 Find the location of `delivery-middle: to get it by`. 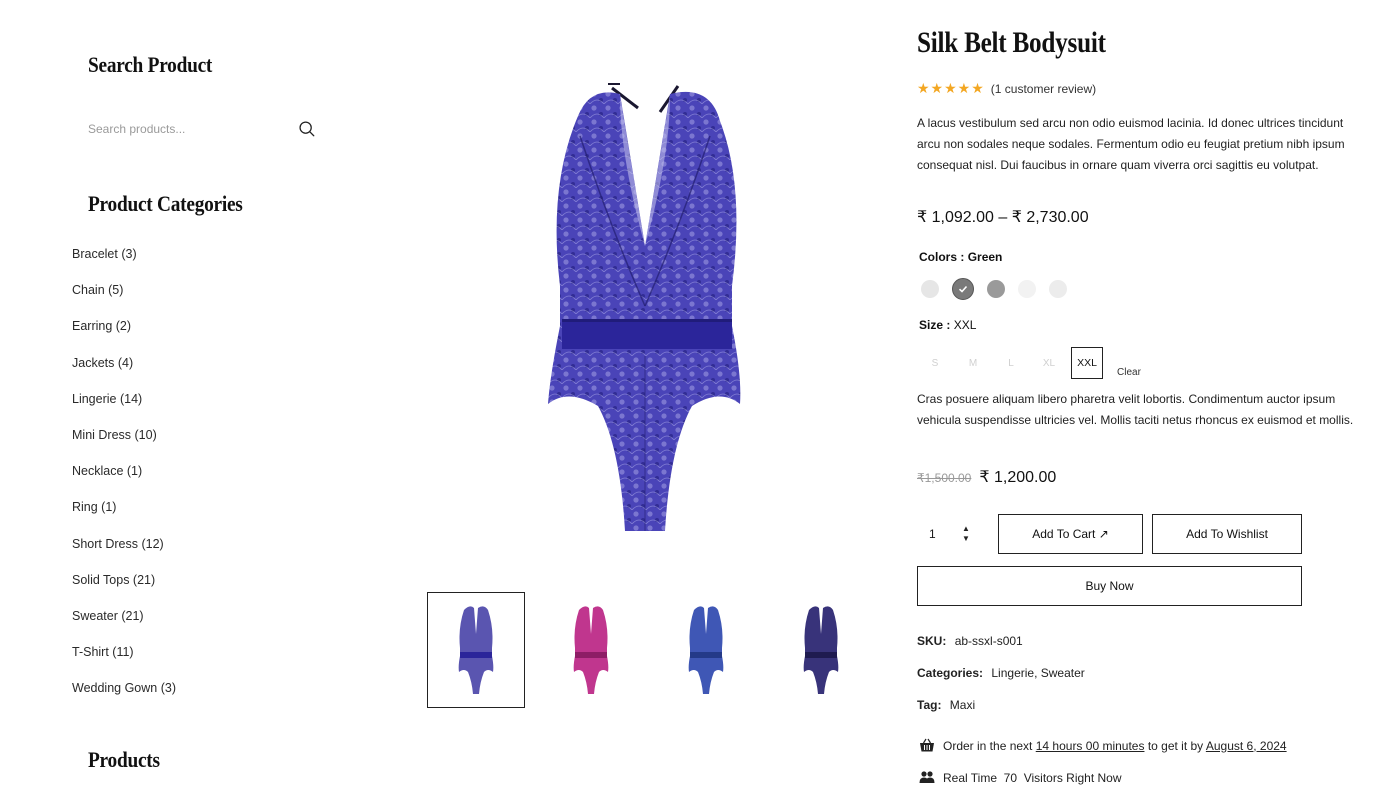

delivery-middle: to get it by is located at coordinates (1175, 745).